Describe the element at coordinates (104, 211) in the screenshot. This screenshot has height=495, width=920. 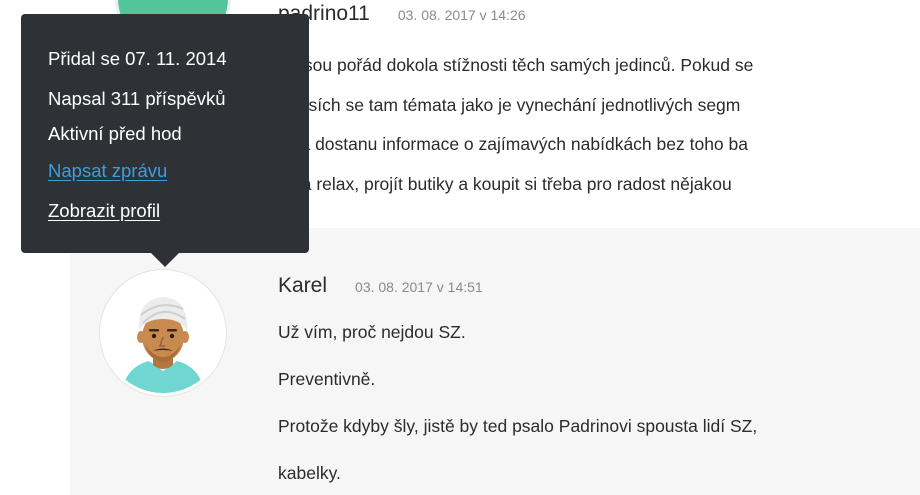
I see `view-profile-link: Zobrazit profil` at that location.